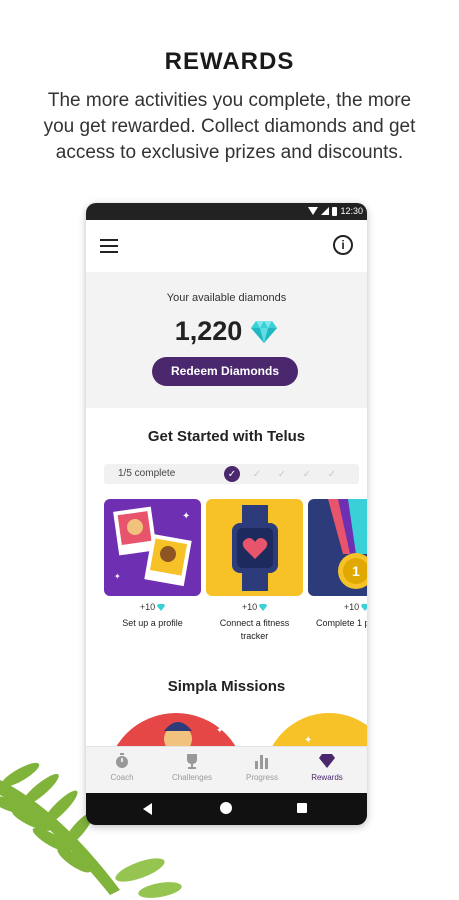 Image resolution: width=459 pixels, height=900 pixels. I want to click on trophy-icon, so click(192, 761).